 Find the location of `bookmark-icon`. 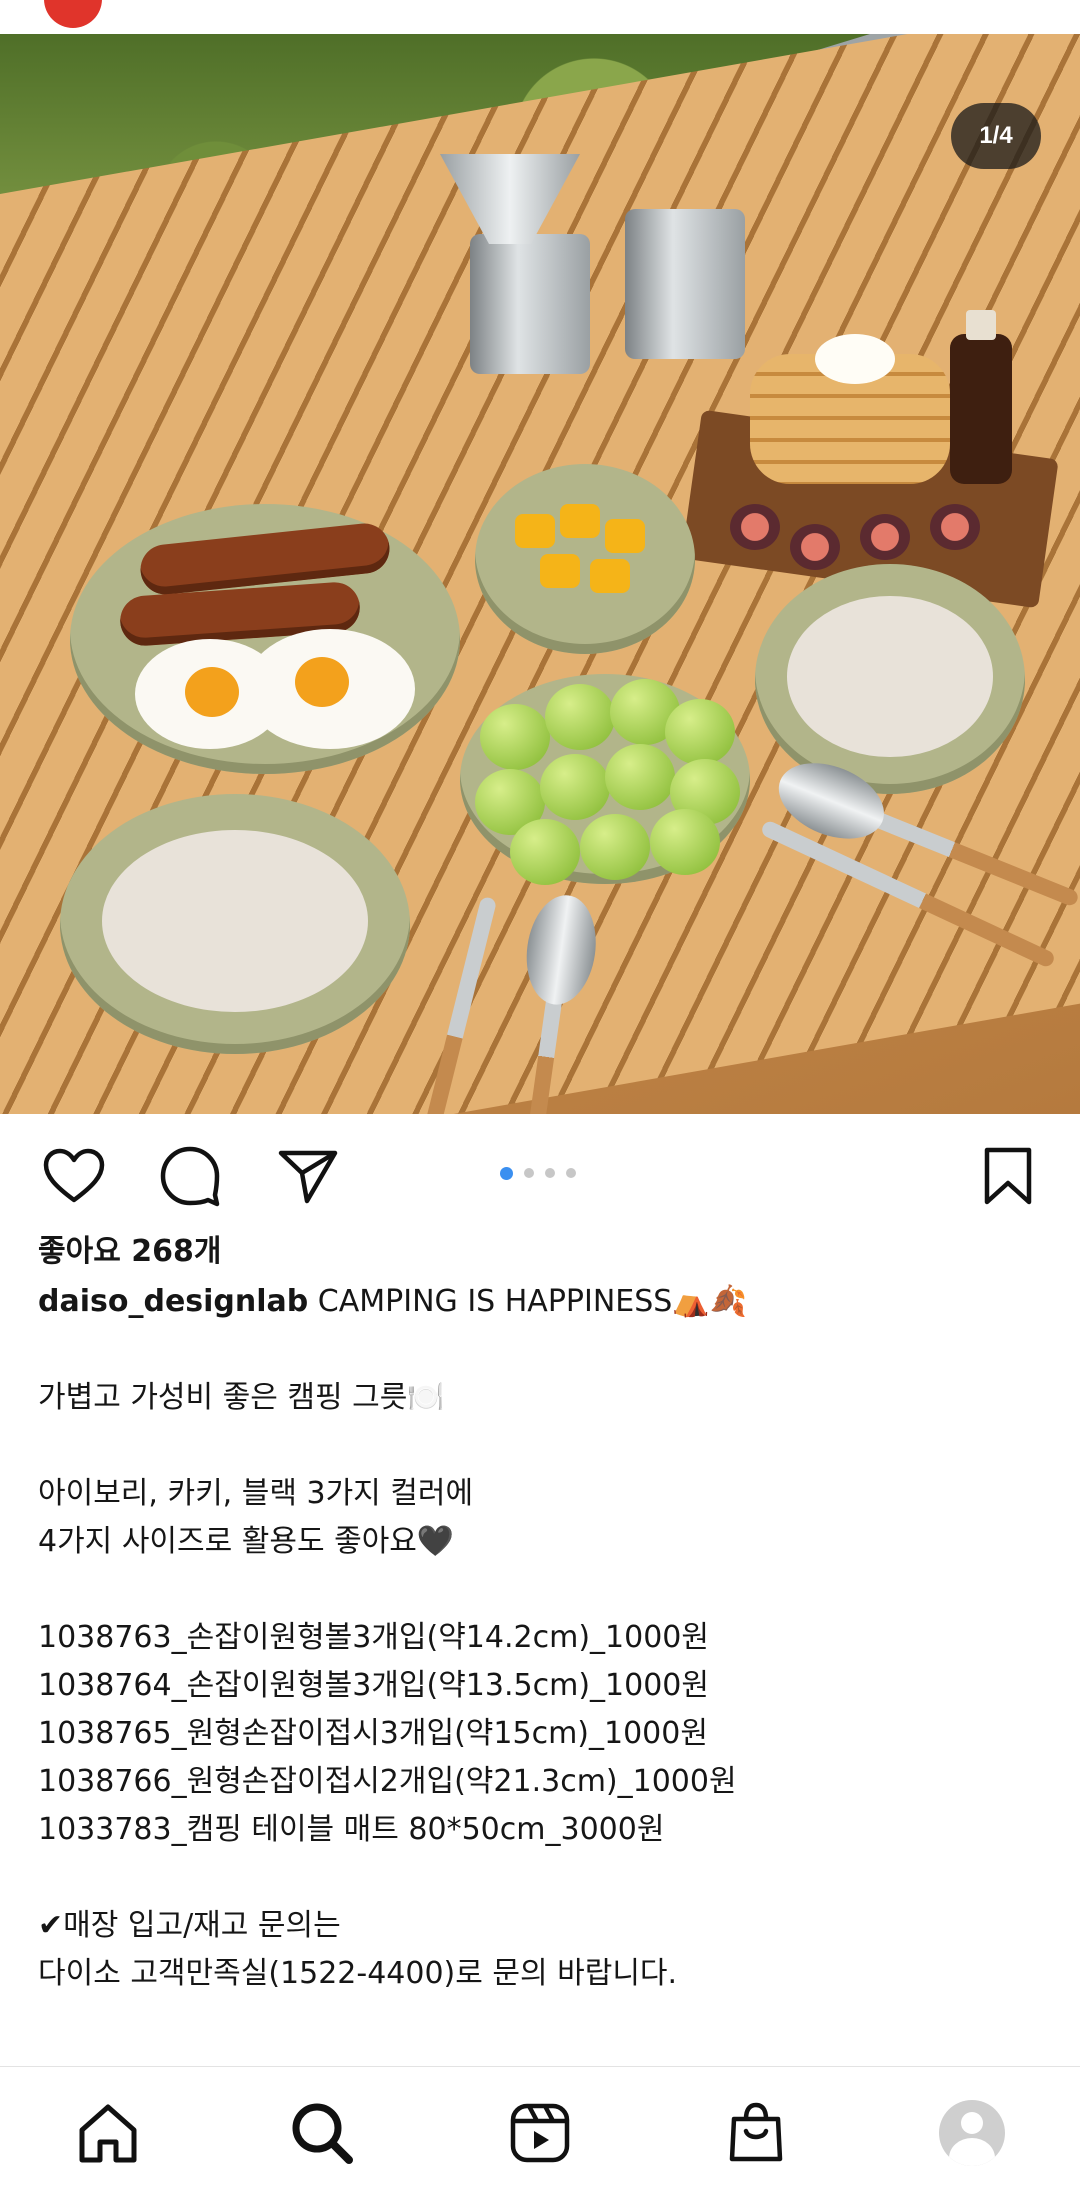

bookmark-icon is located at coordinates (1008, 1176).